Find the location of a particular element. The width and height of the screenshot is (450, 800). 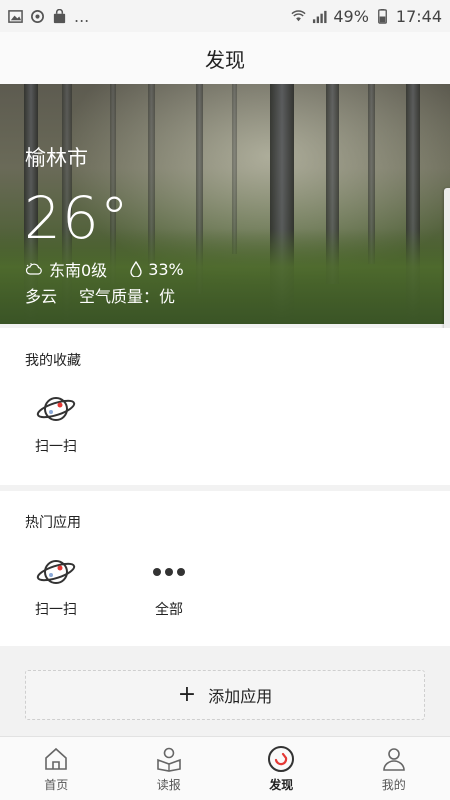

hot-app-scan: 扫一扫 is located at coordinates (56, 587).